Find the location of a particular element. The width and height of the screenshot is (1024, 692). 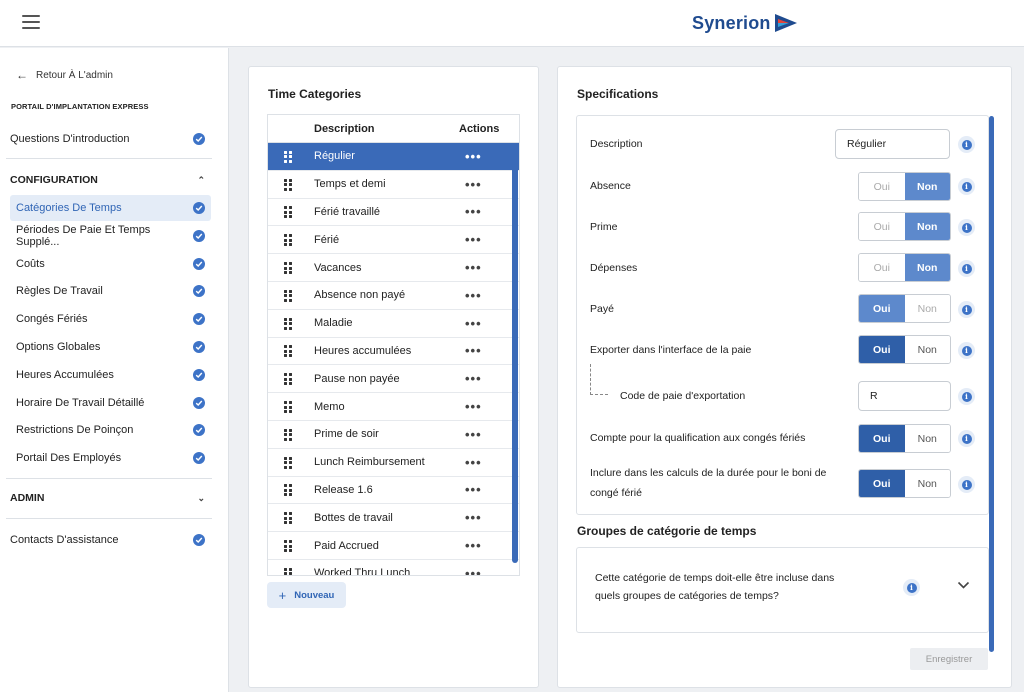

specifications-scrollbar is located at coordinates (991, 384).